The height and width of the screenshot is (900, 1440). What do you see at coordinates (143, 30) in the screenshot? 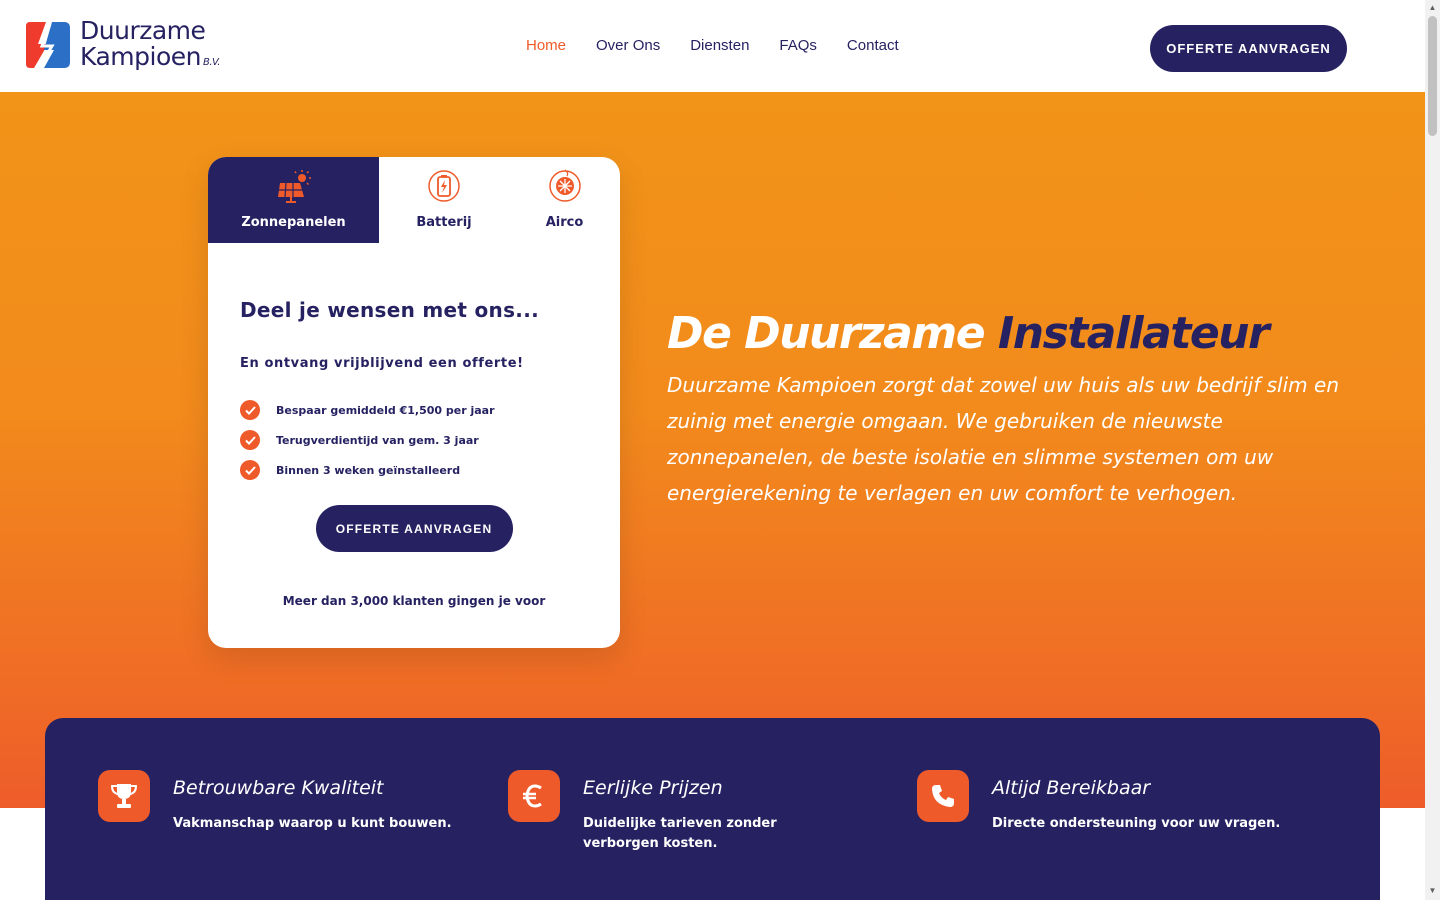
I see `logo-line1: Duurzame` at bounding box center [143, 30].